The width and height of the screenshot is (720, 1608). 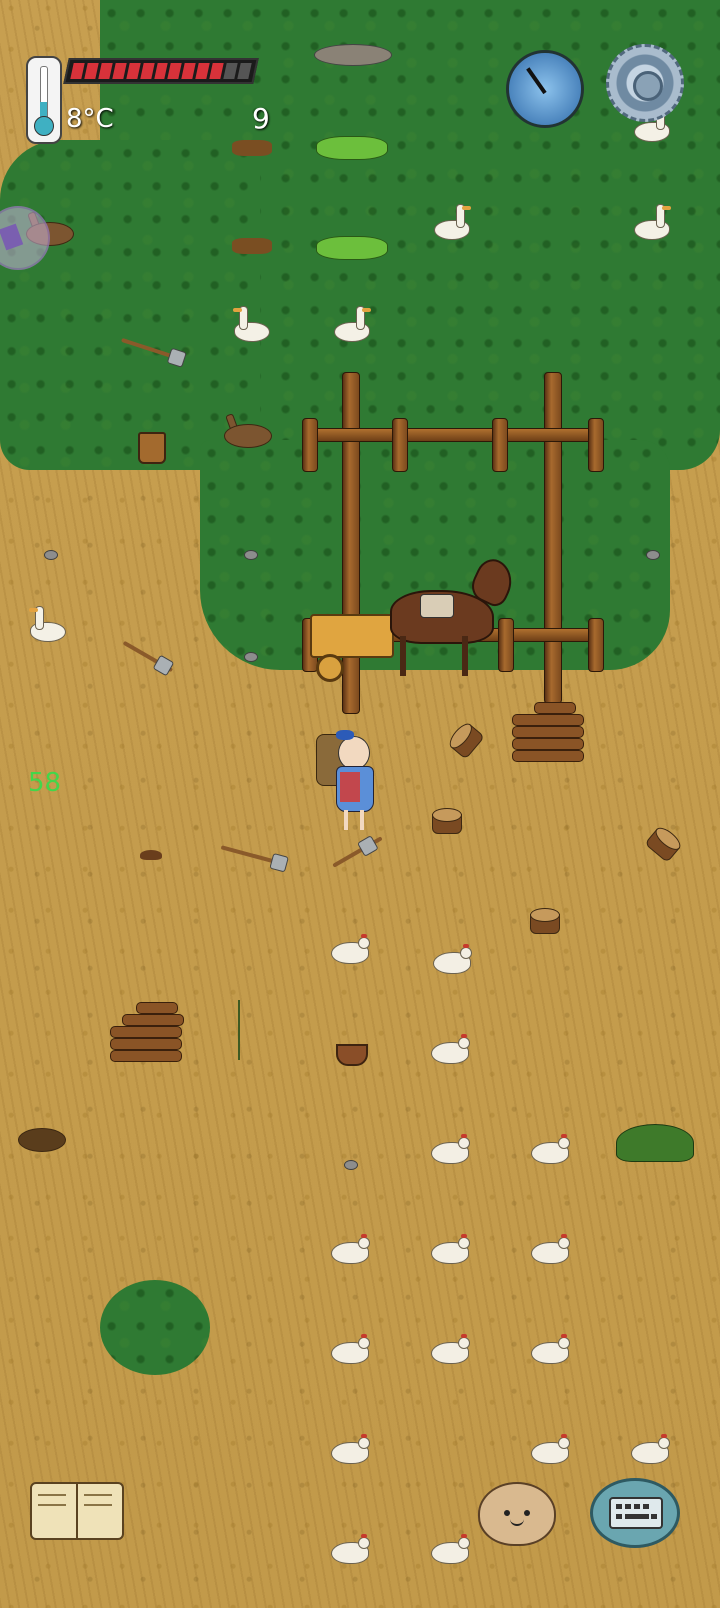 I want to click on berry-basket, so click(x=352, y=1055).